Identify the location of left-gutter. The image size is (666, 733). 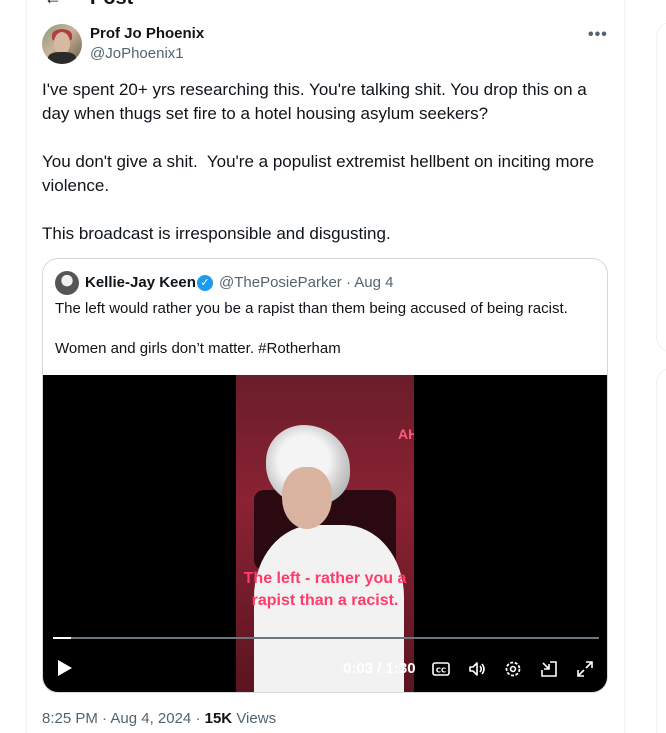
(13, 366).